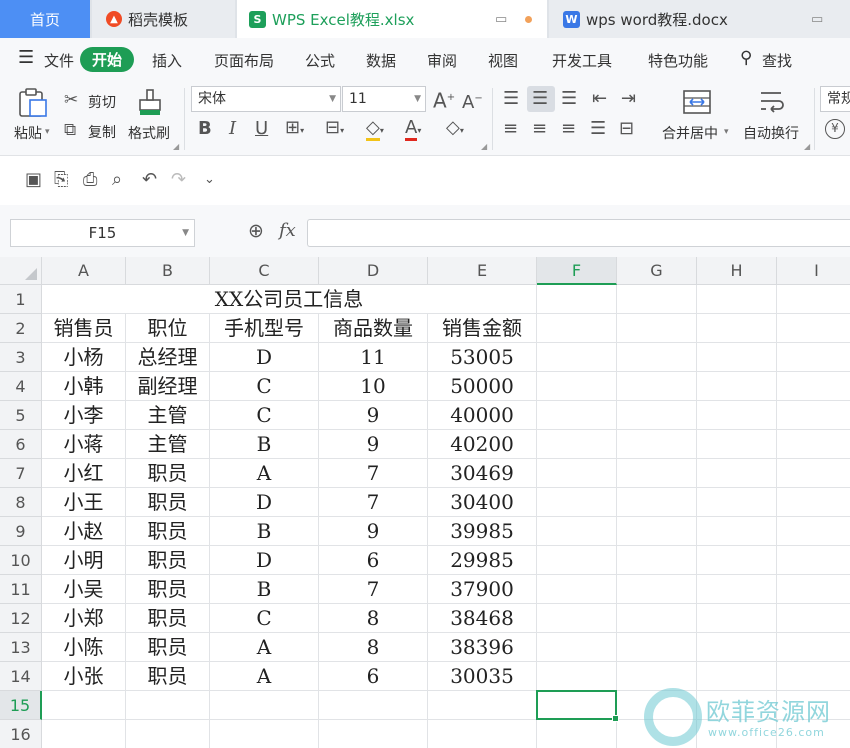  Describe the element at coordinates (264, 328) in the screenshot. I see `header-cell: 手机型号` at that location.